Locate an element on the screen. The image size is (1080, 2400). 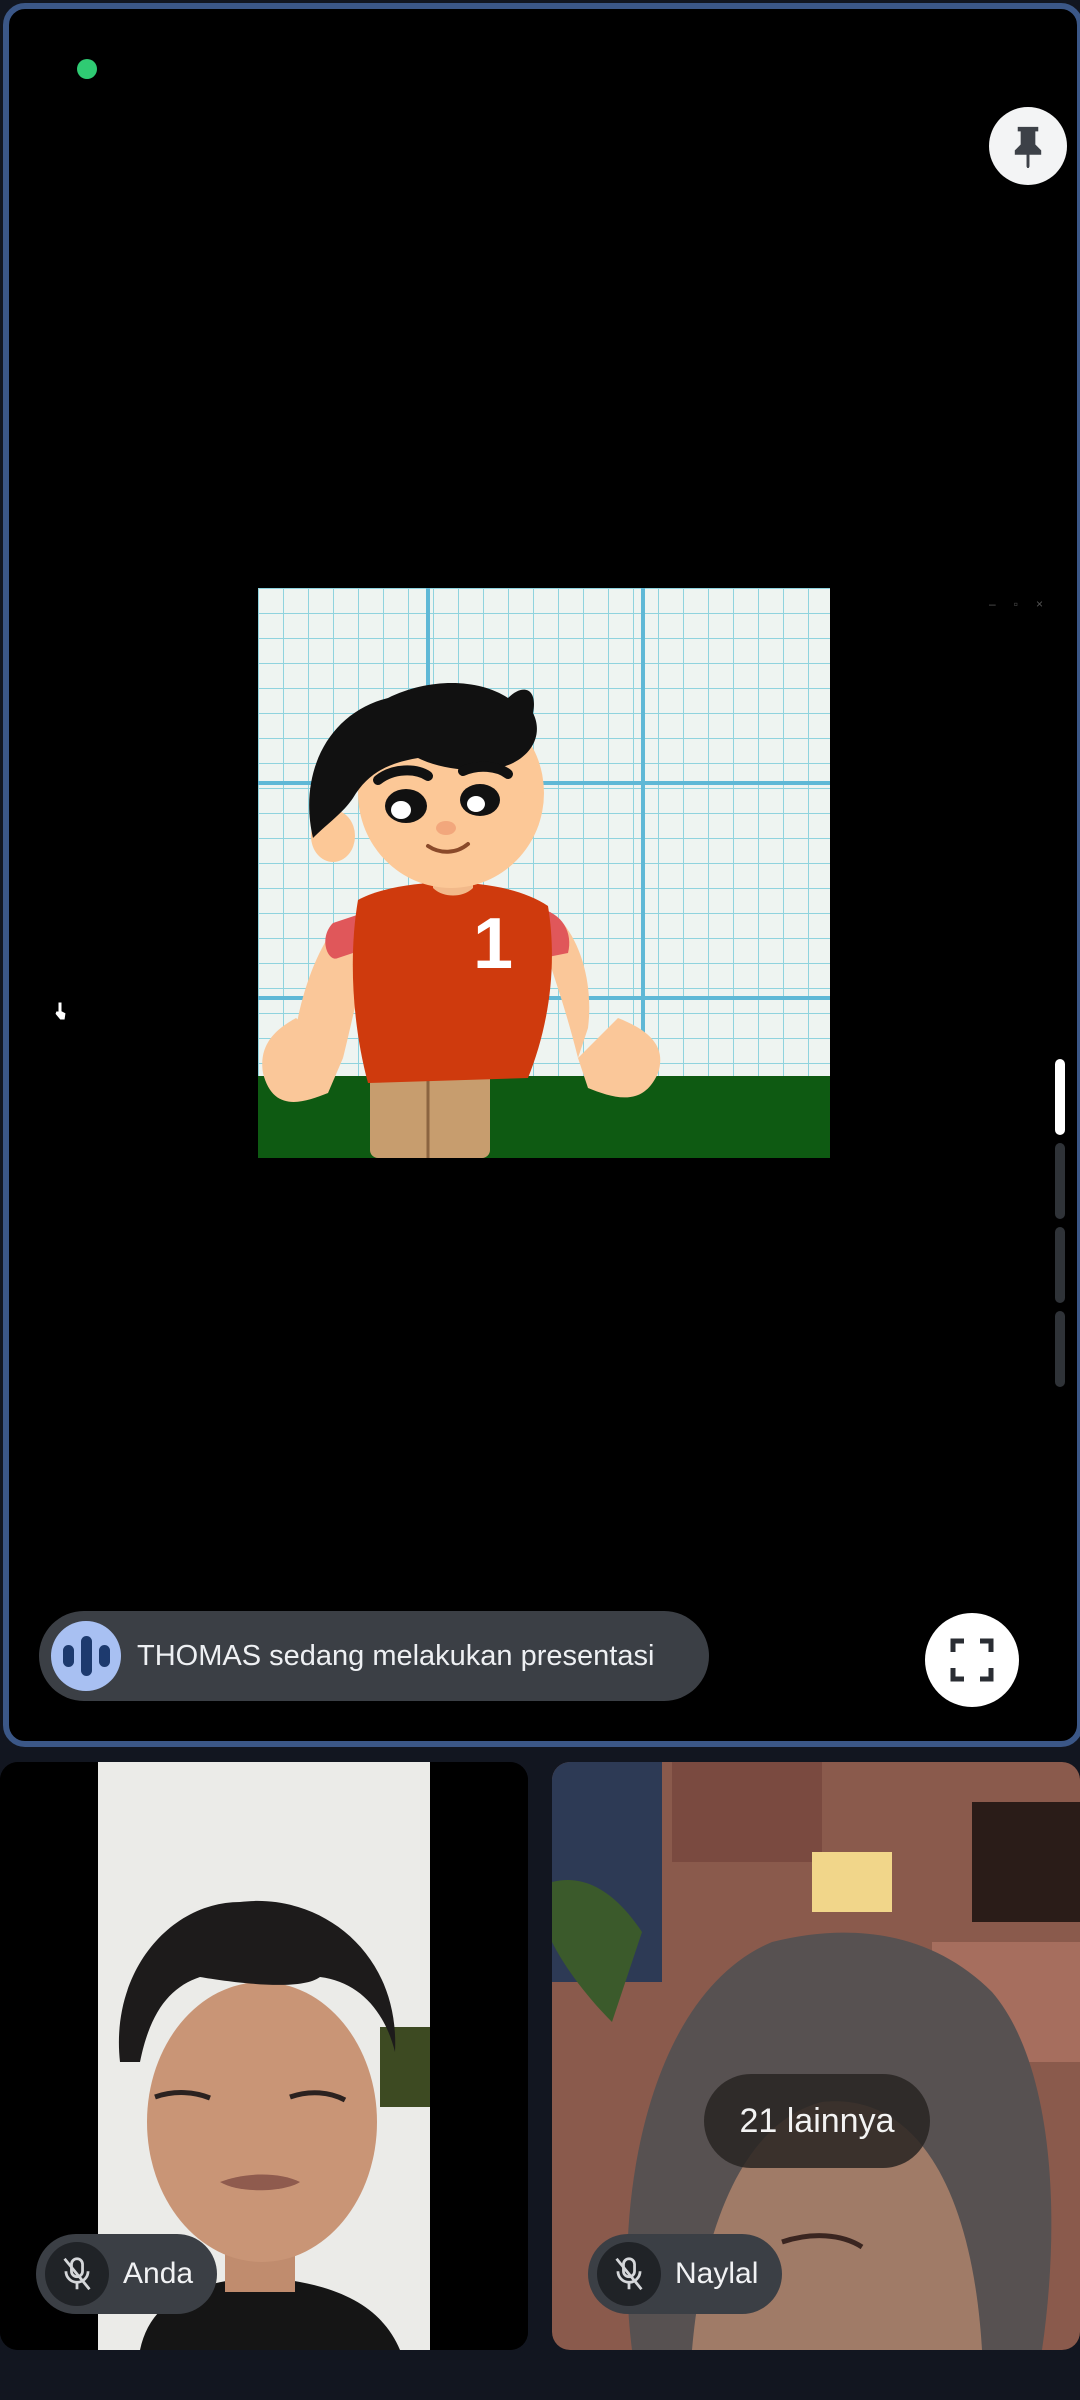
audio-wave-icon is located at coordinates (86, 1656).